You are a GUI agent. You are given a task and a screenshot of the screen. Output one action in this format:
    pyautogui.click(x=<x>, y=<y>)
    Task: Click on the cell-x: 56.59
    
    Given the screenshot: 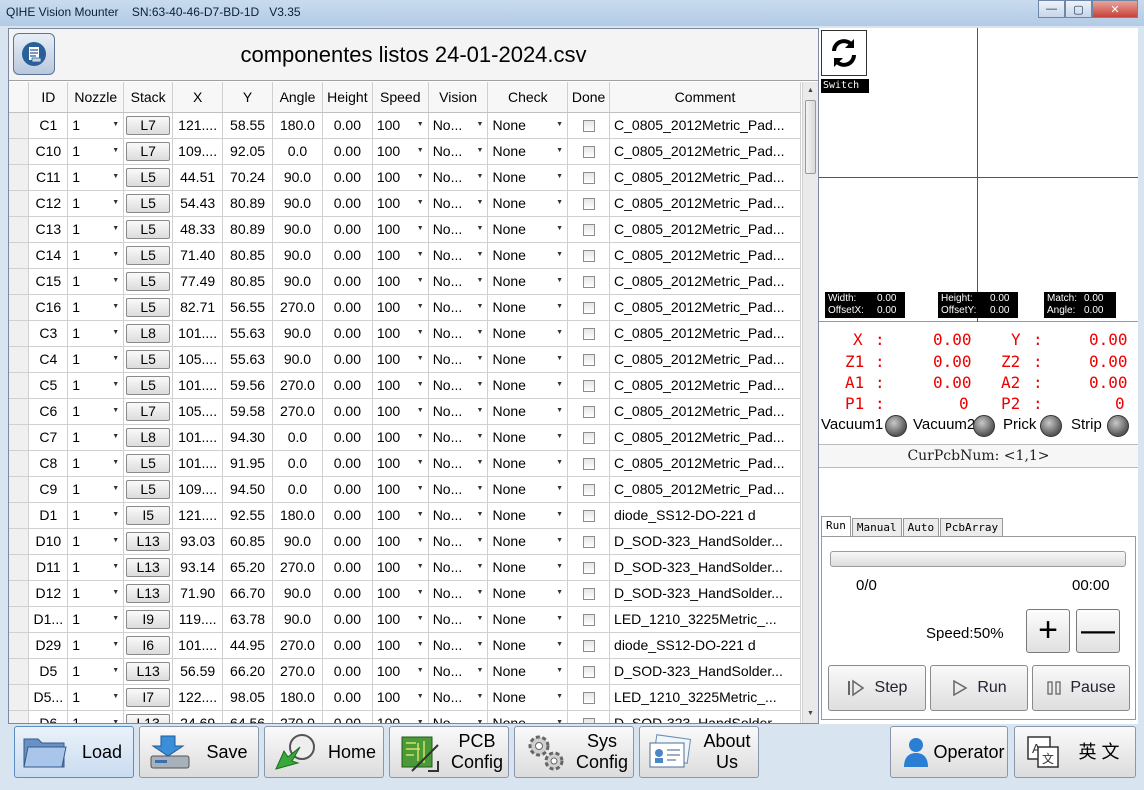 What is the action you would take?
    pyautogui.click(x=198, y=671)
    